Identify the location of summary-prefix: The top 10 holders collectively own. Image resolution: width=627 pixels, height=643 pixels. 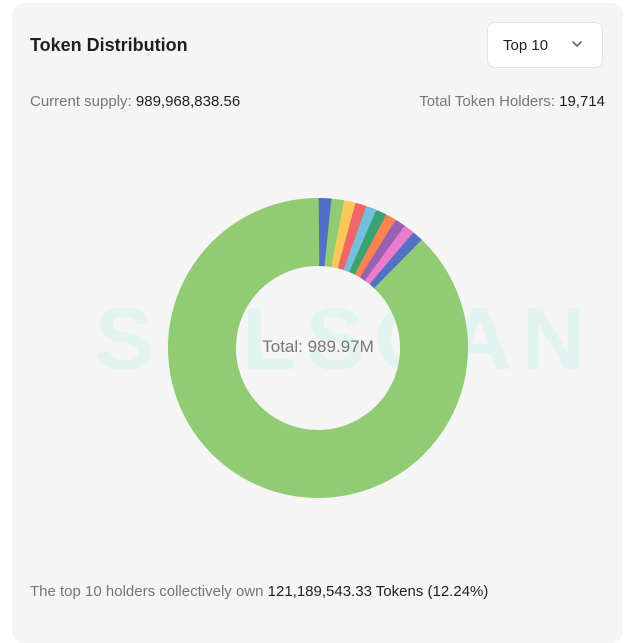
(149, 591).